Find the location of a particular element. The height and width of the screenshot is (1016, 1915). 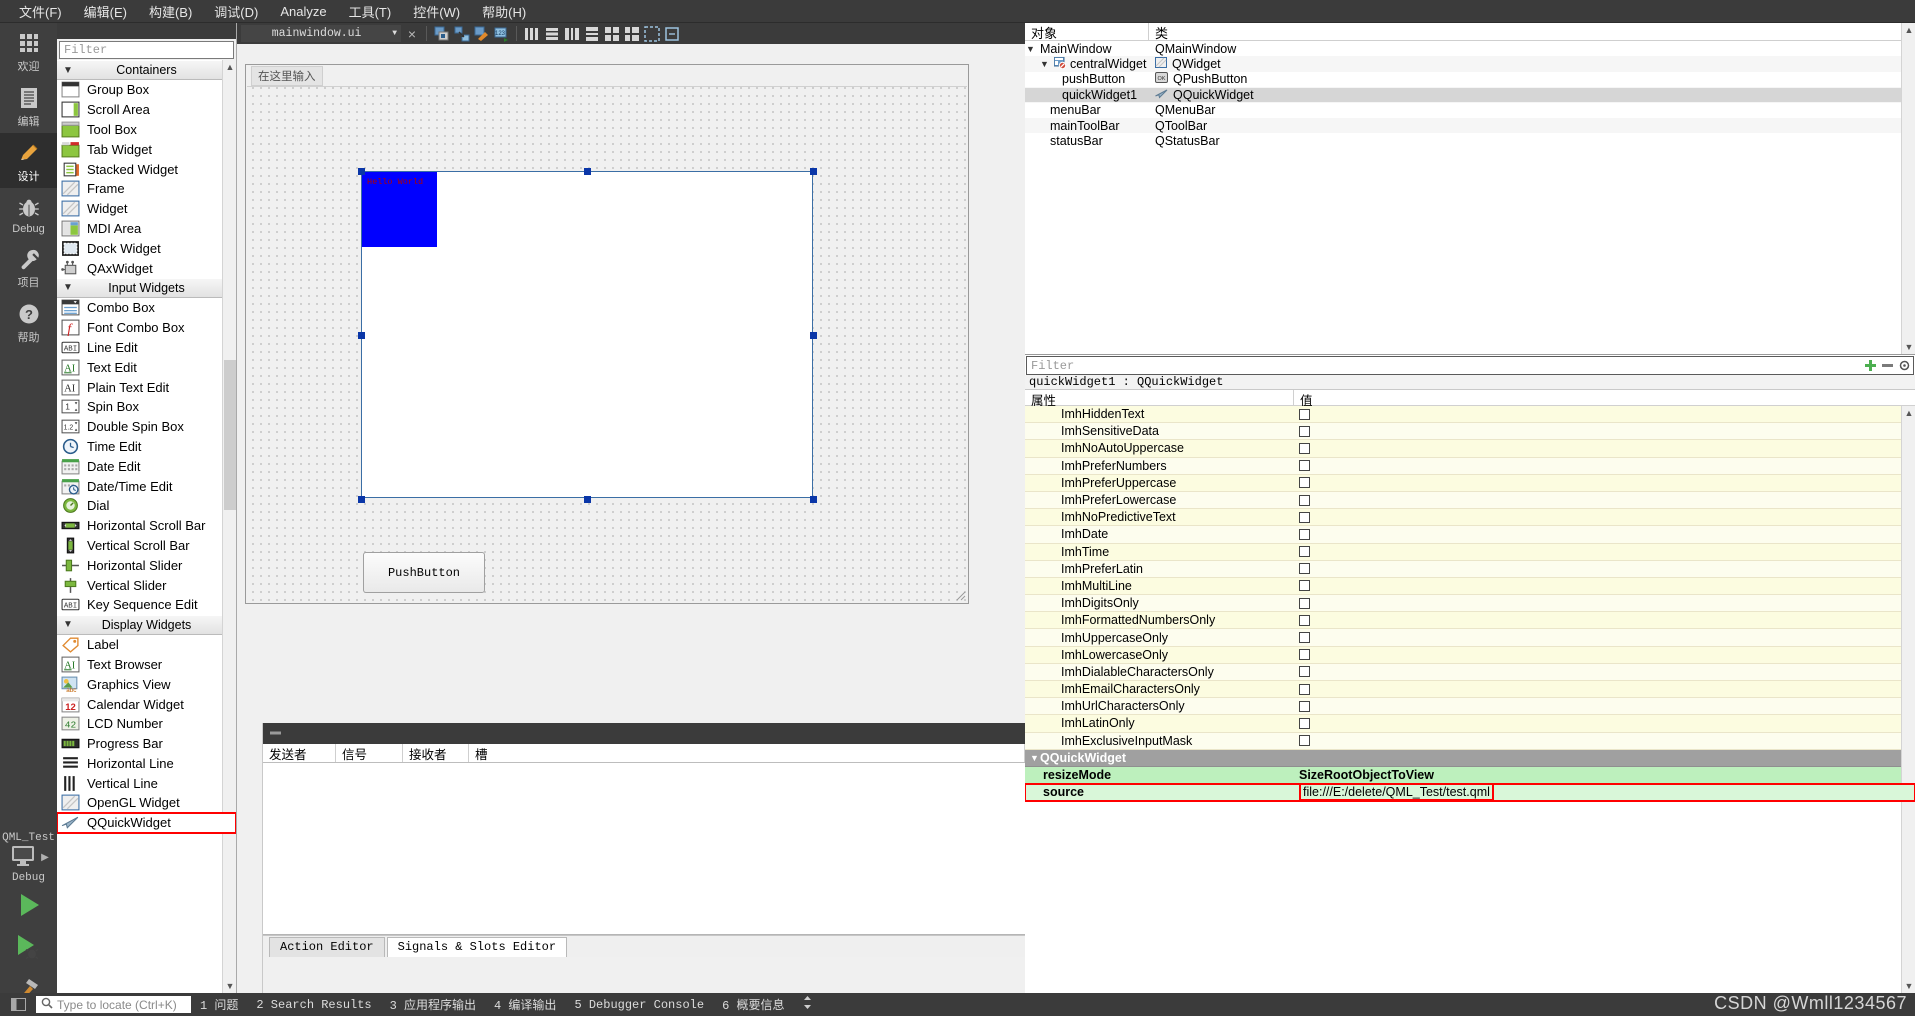

property-row: ImhPreferUppercase is located at coordinates (1470, 483).